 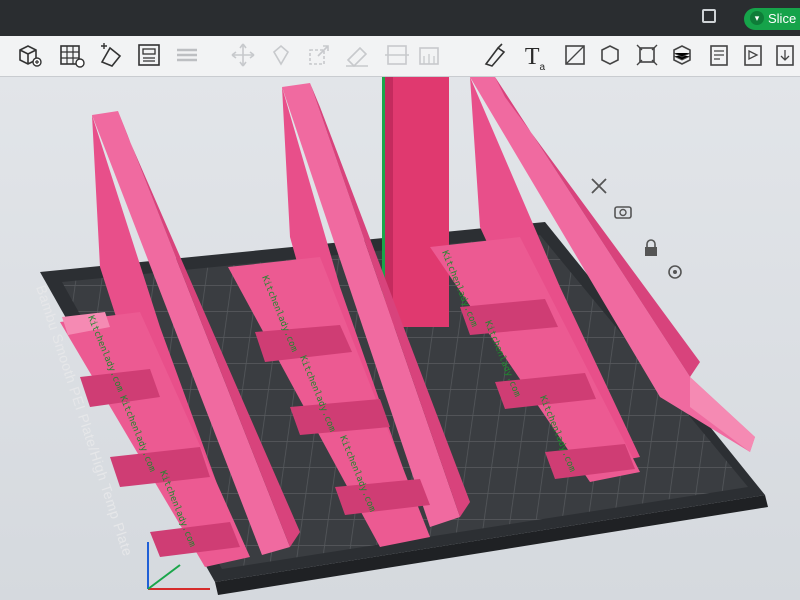 What do you see at coordinates (281, 55) in the screenshot?
I see `rotate-icon` at bounding box center [281, 55].